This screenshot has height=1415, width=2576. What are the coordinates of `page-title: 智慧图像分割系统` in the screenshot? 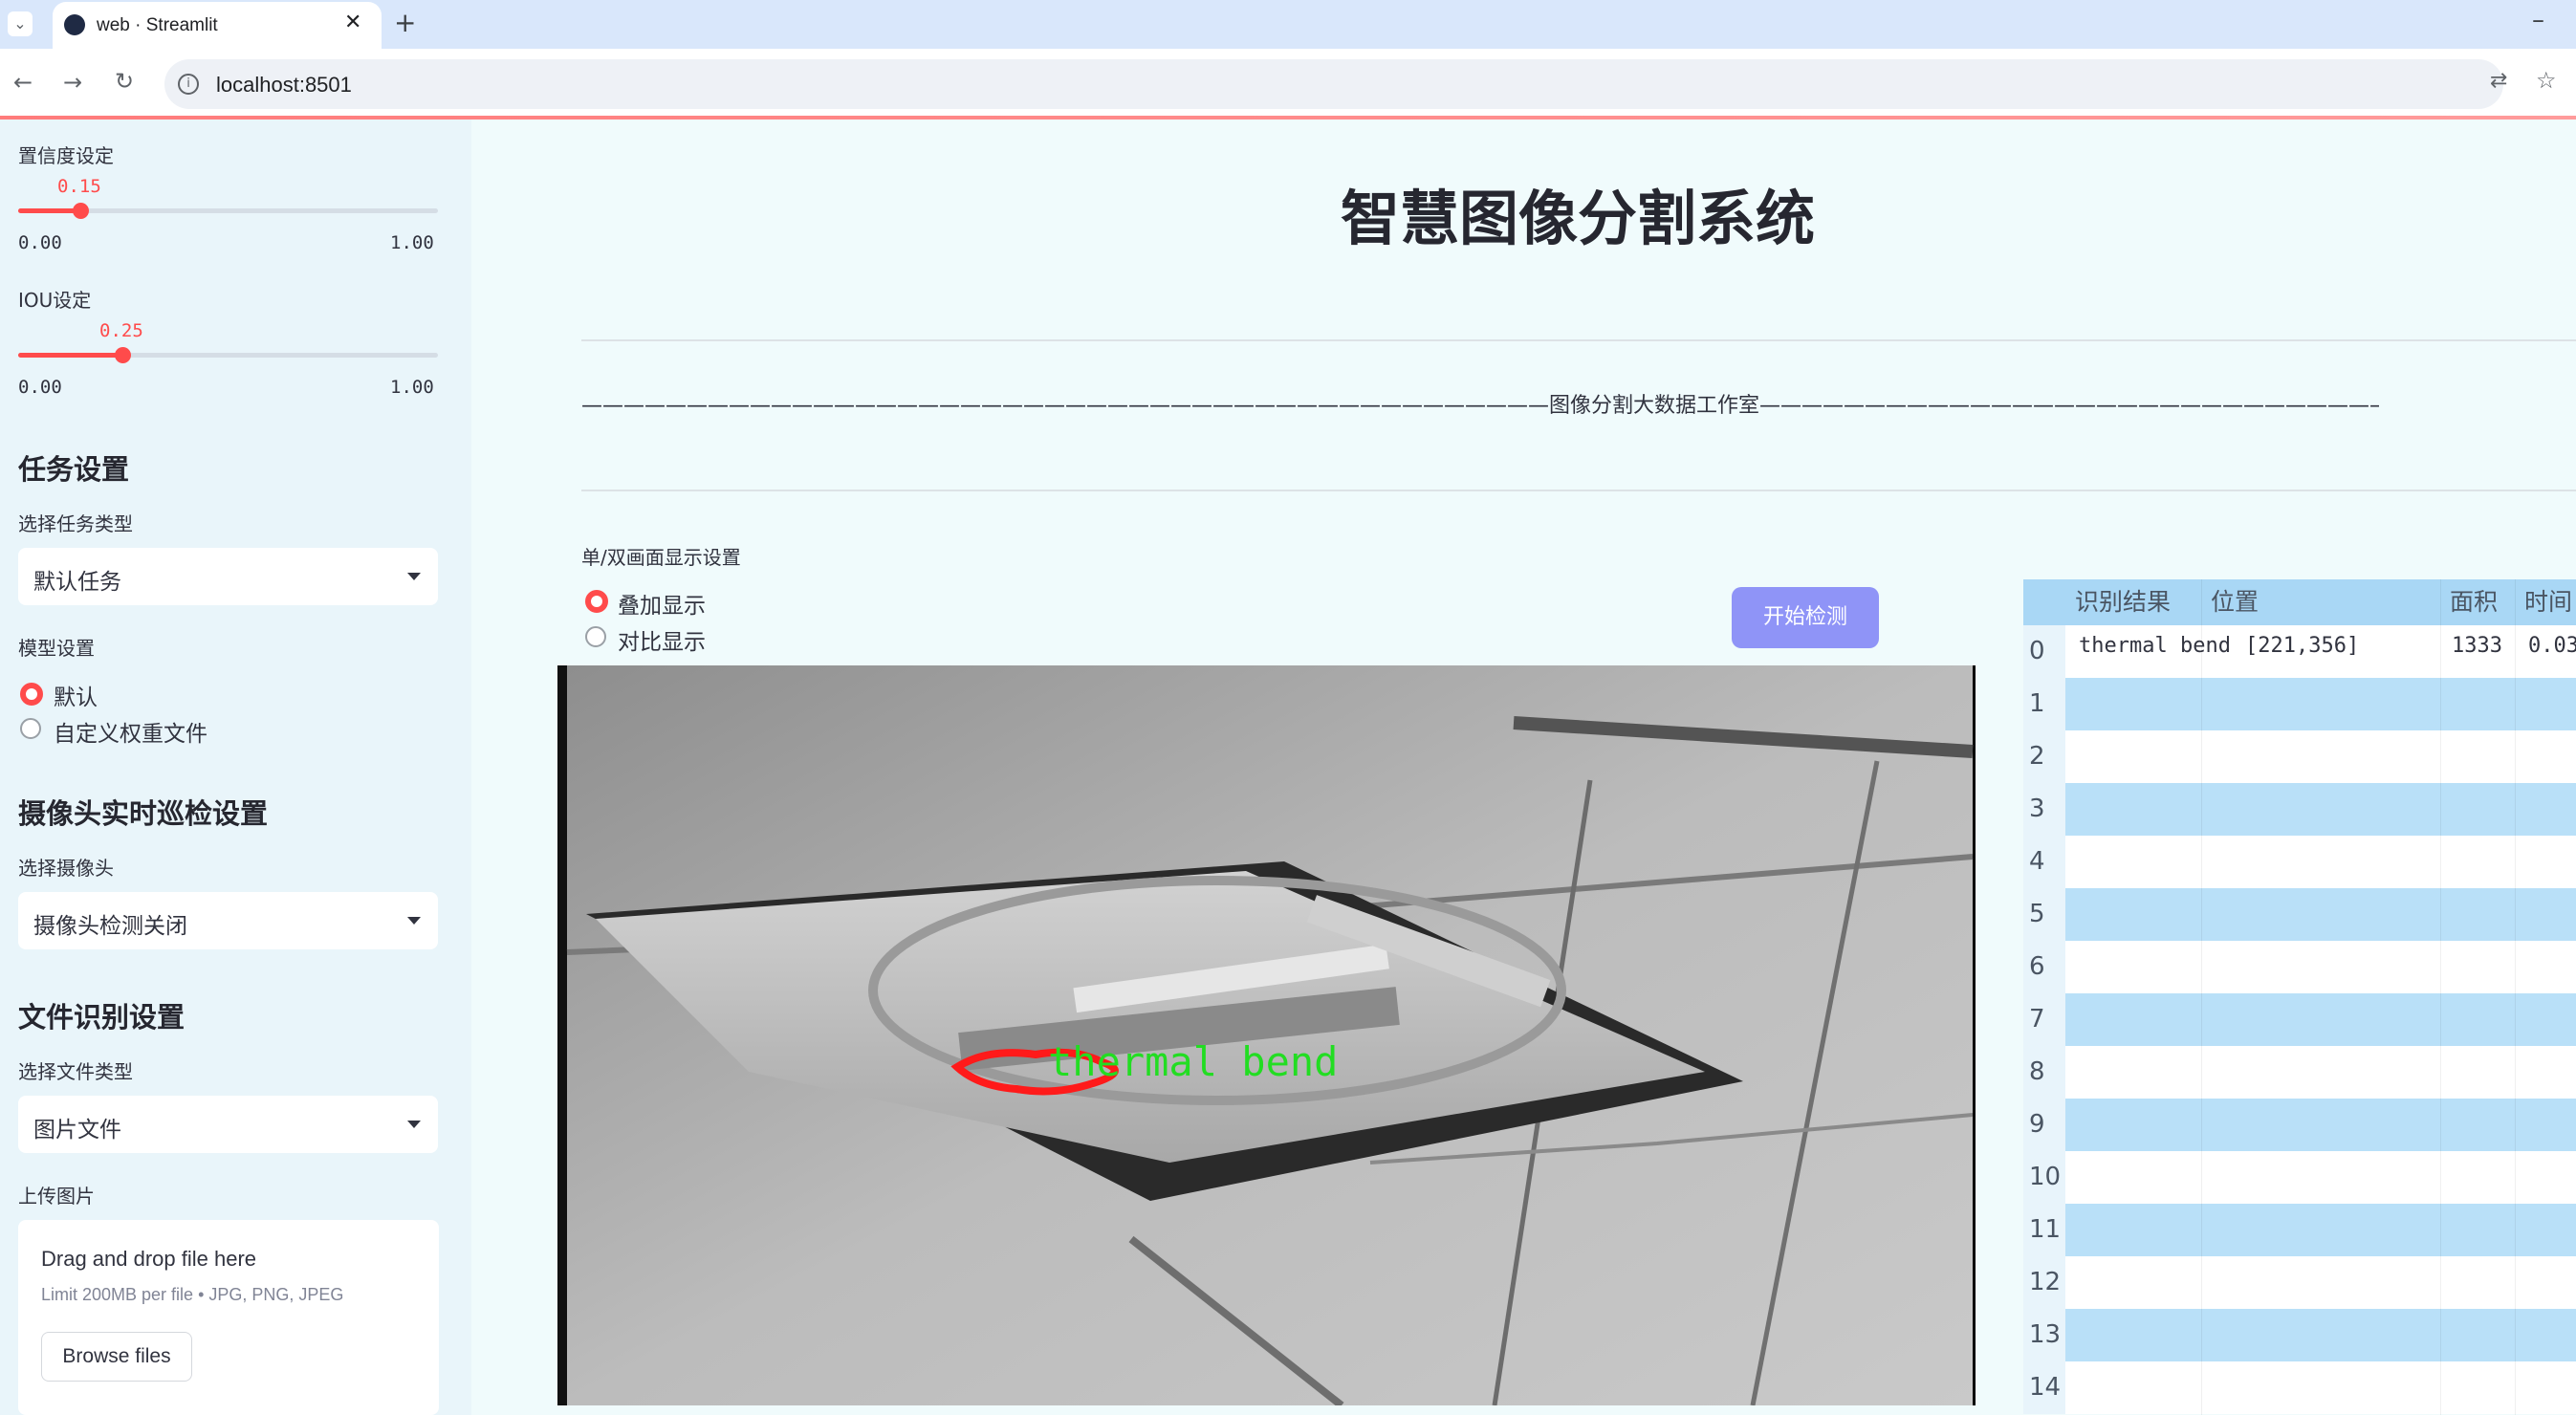 It's located at (1577, 219).